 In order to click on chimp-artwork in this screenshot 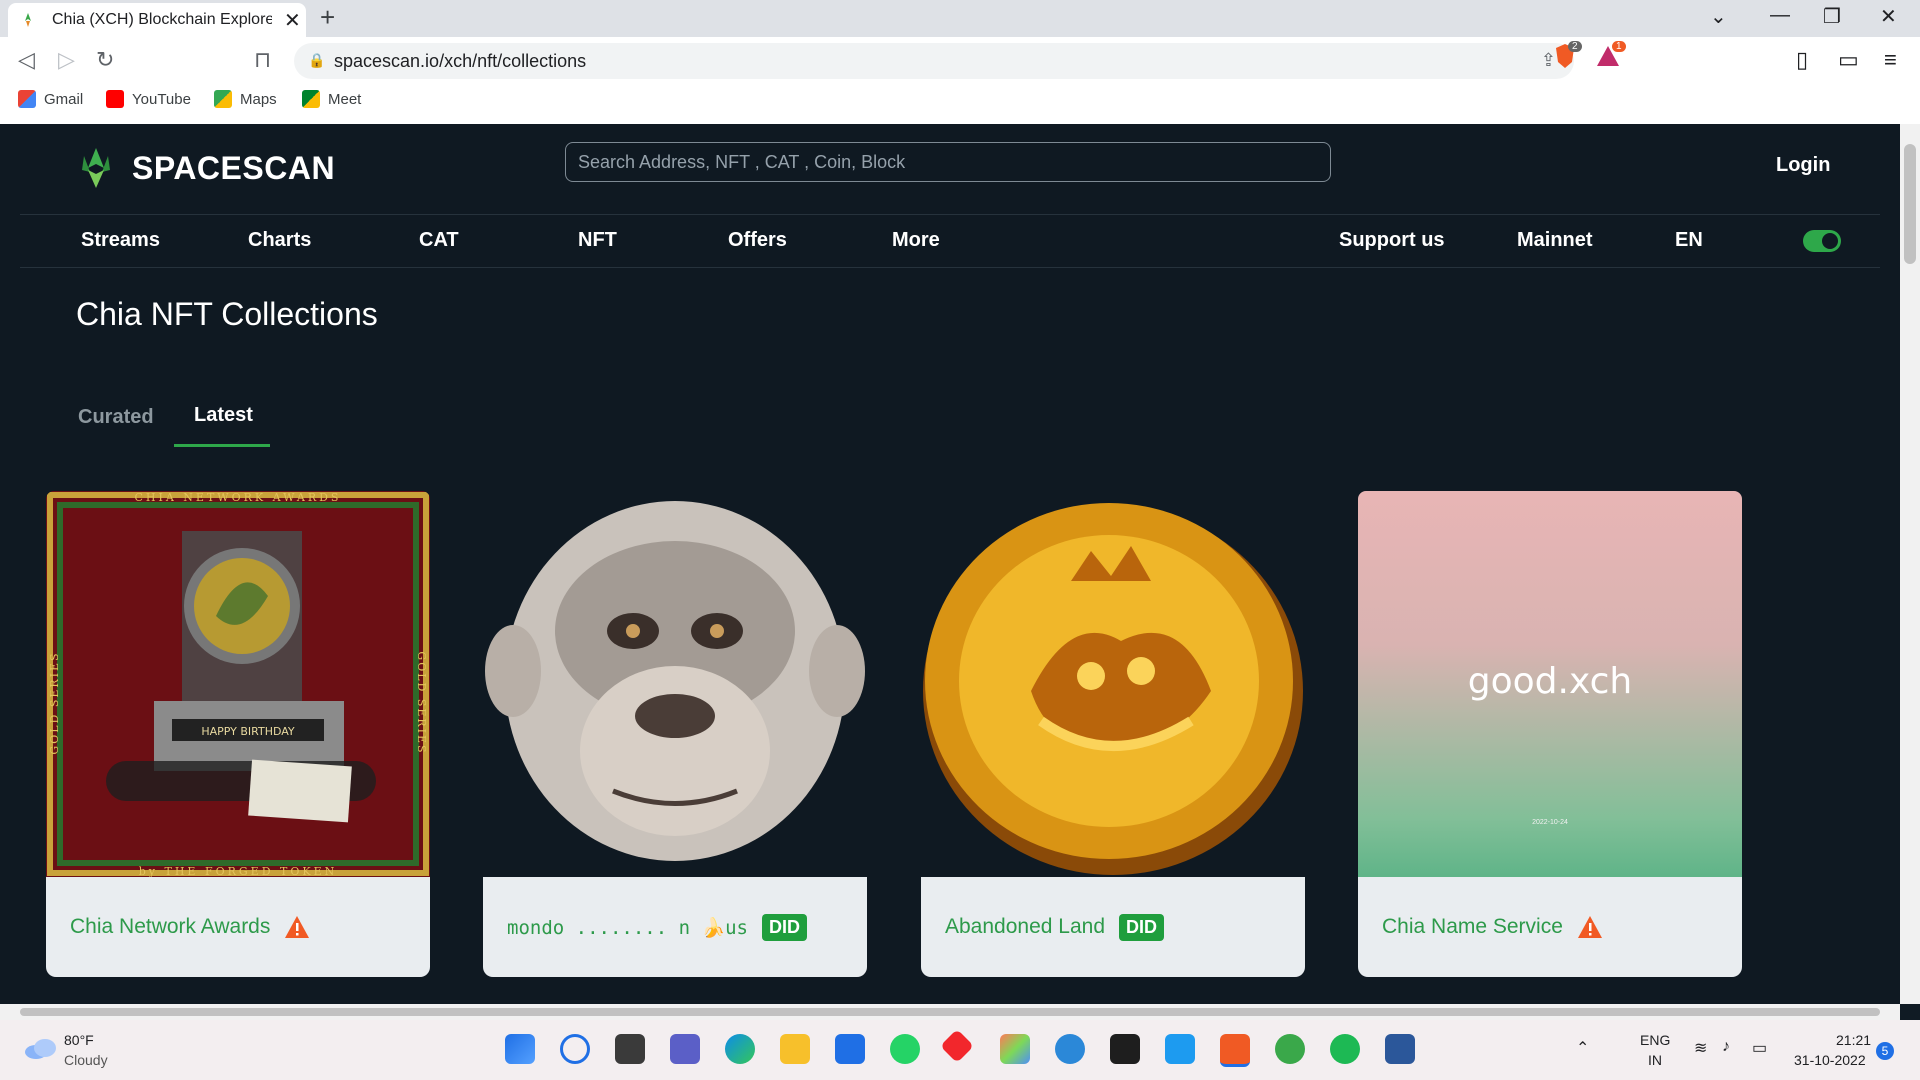, I will do `click(675, 684)`.